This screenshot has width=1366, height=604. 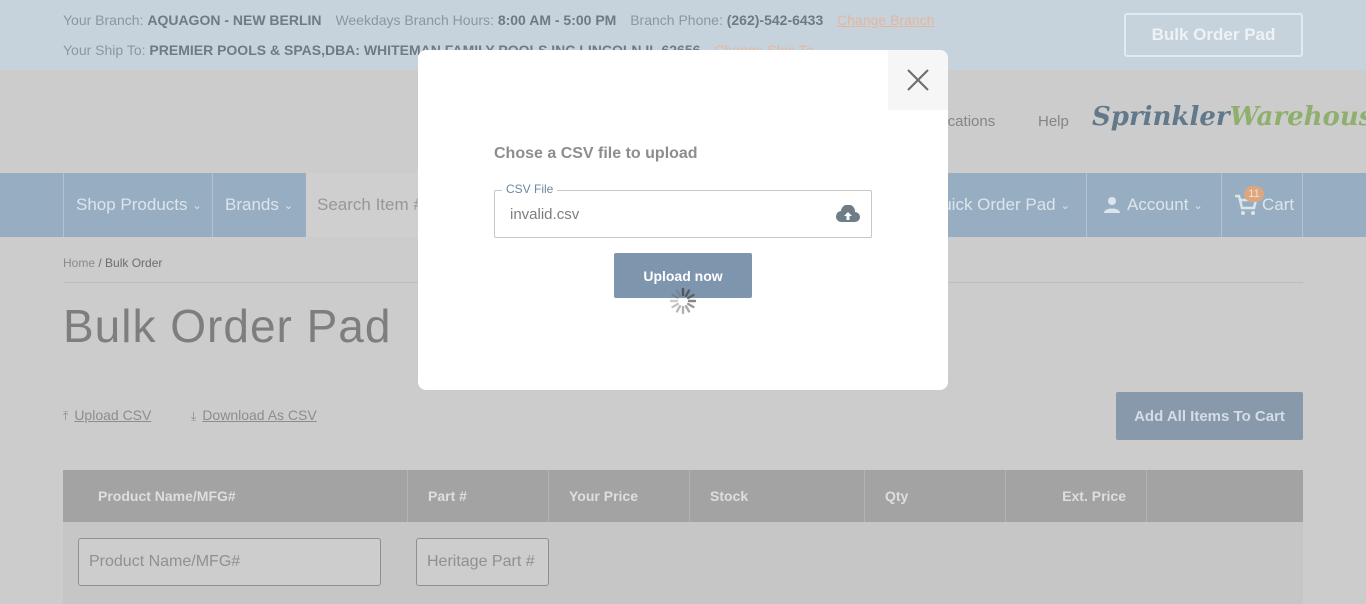 I want to click on close-icon, so click(x=918, y=80).